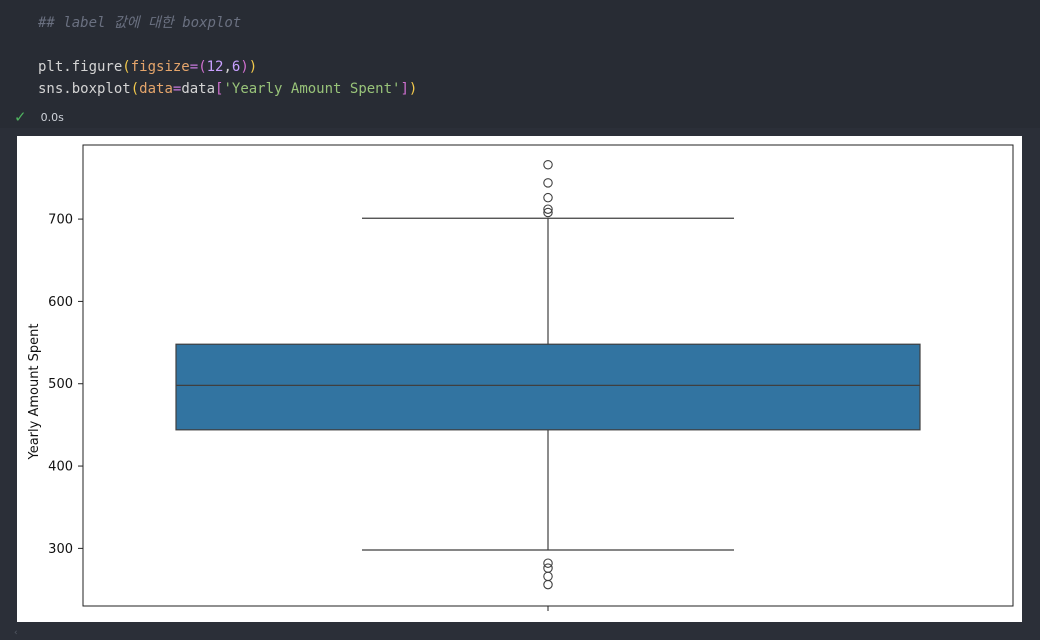  I want to click on y-tick-label: 300, so click(60, 549).